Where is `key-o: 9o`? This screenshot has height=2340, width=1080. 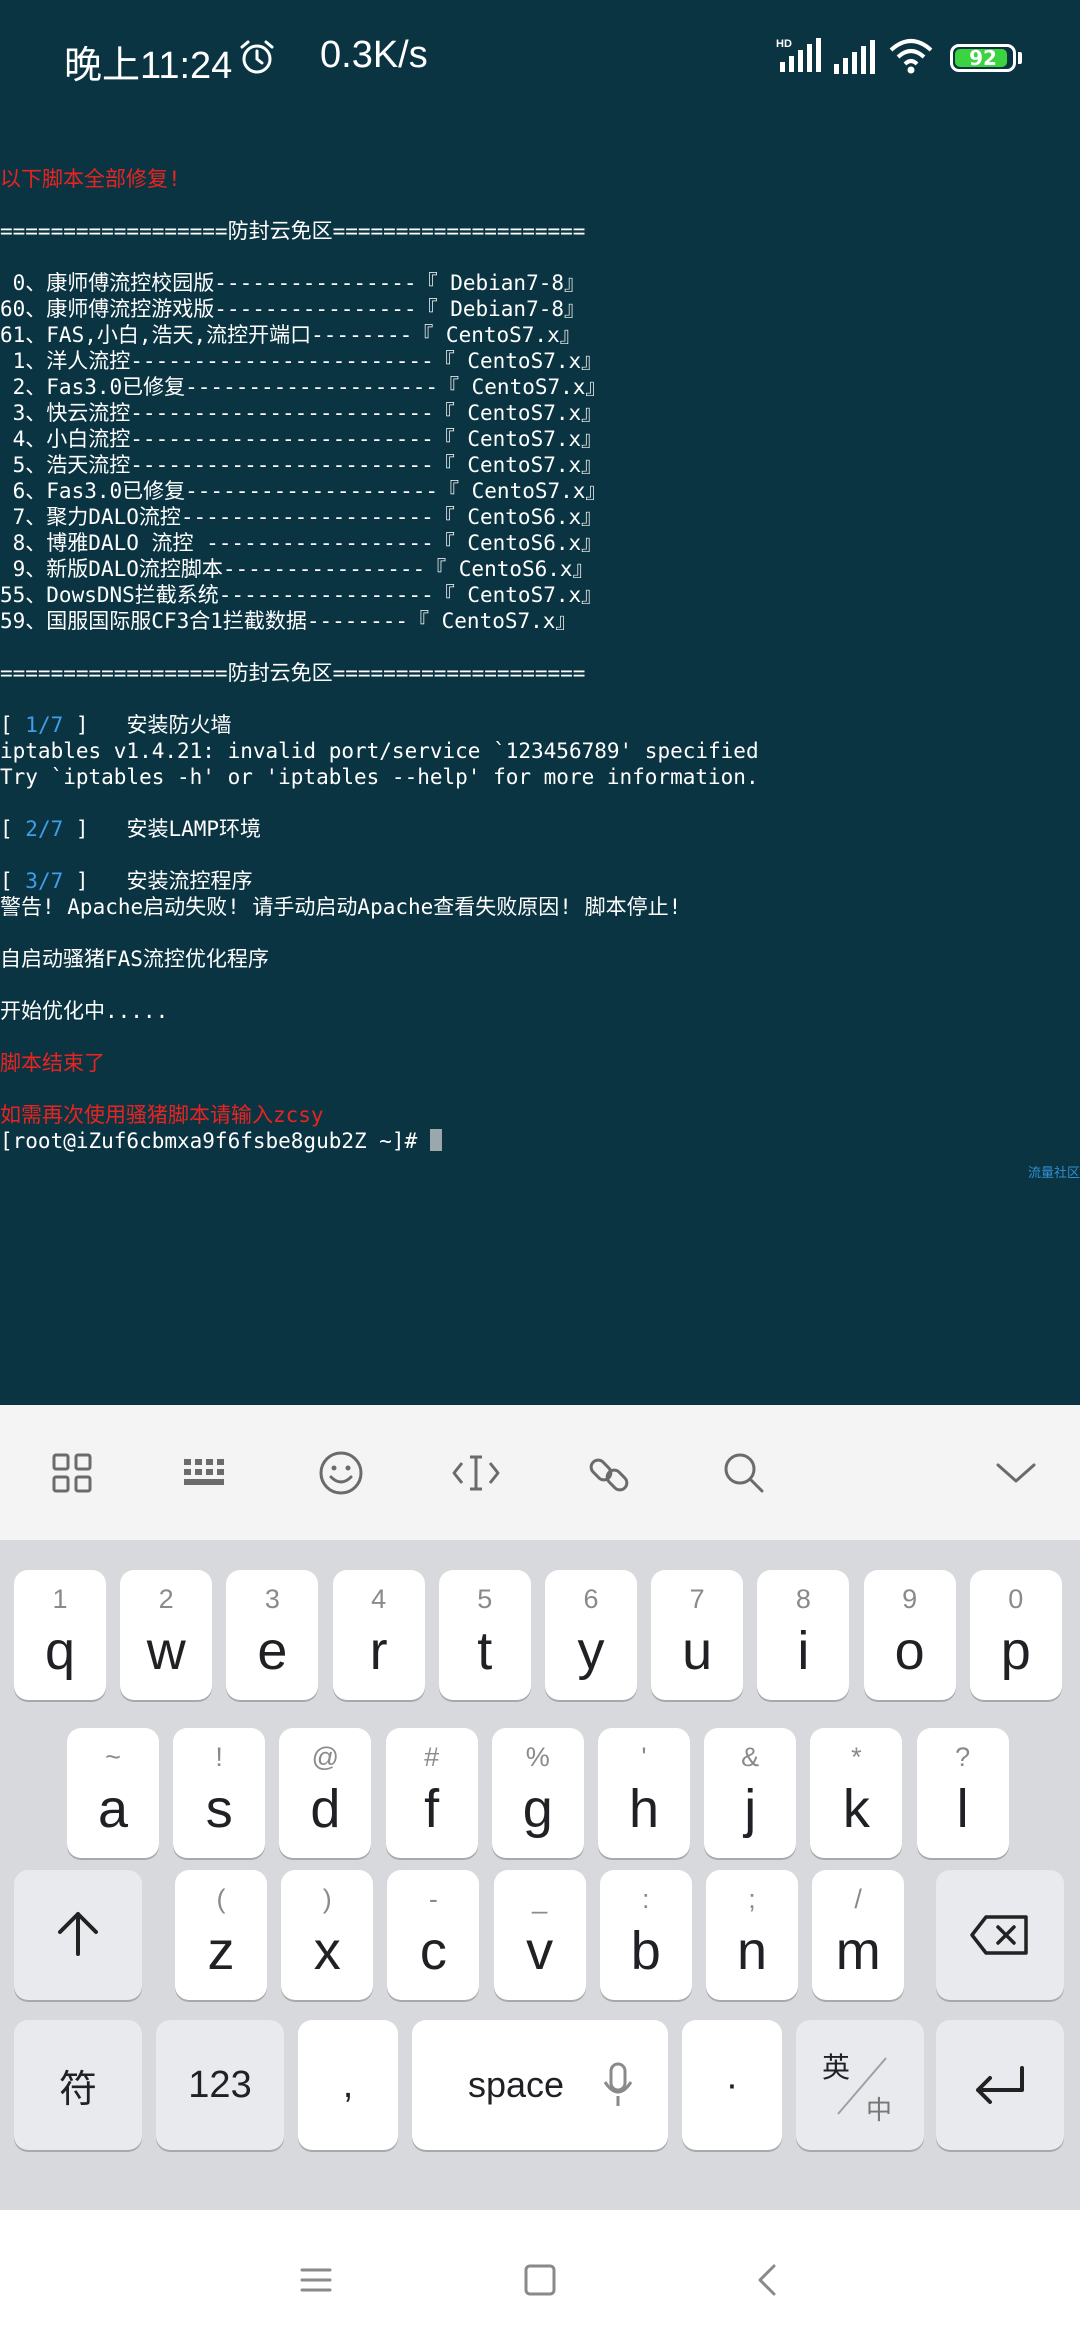 key-o: 9o is located at coordinates (909, 1635).